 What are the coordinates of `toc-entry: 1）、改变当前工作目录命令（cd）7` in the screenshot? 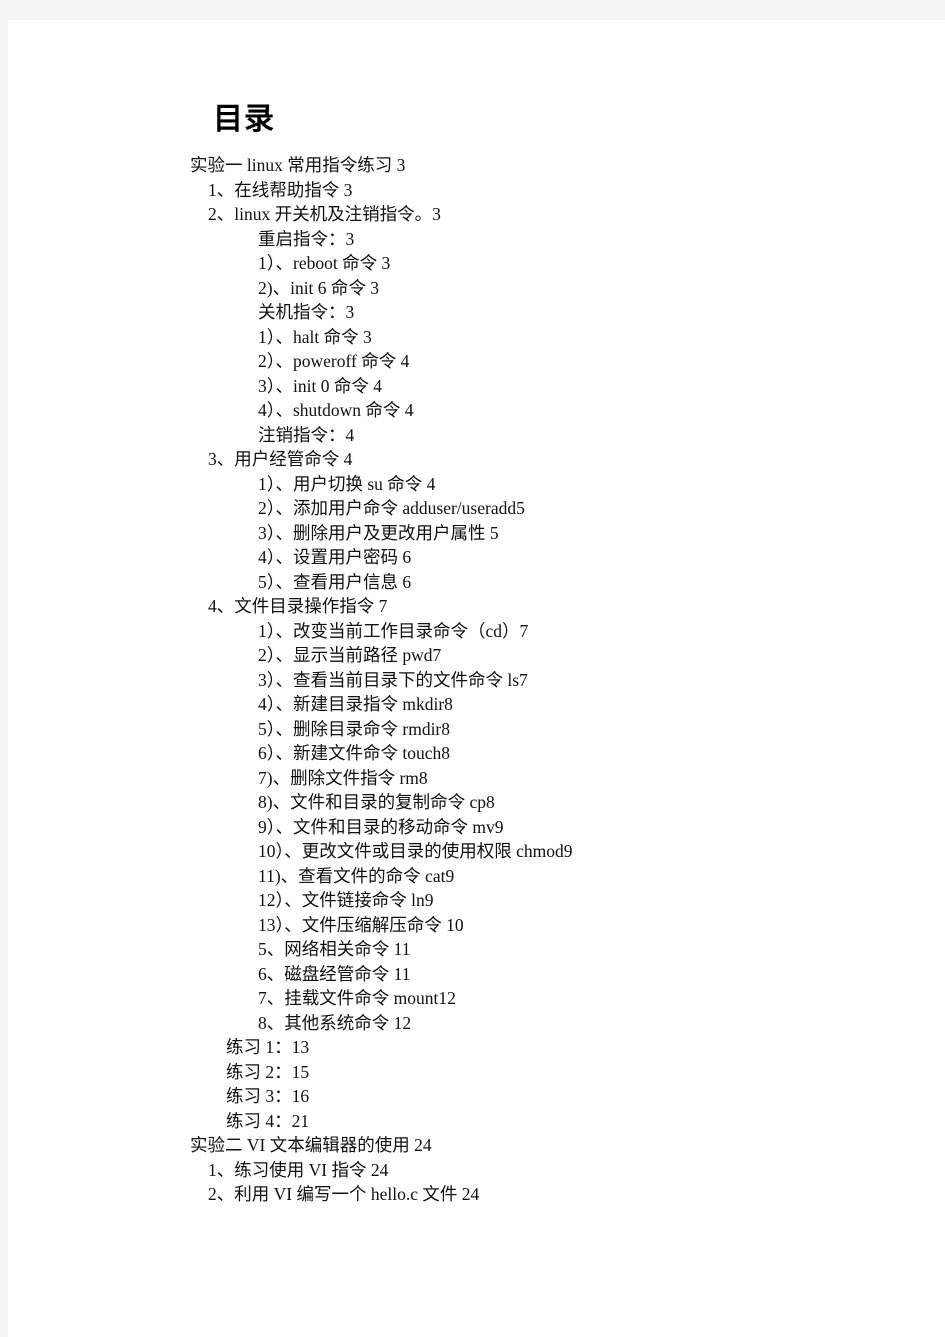 It's located at (476, 631).